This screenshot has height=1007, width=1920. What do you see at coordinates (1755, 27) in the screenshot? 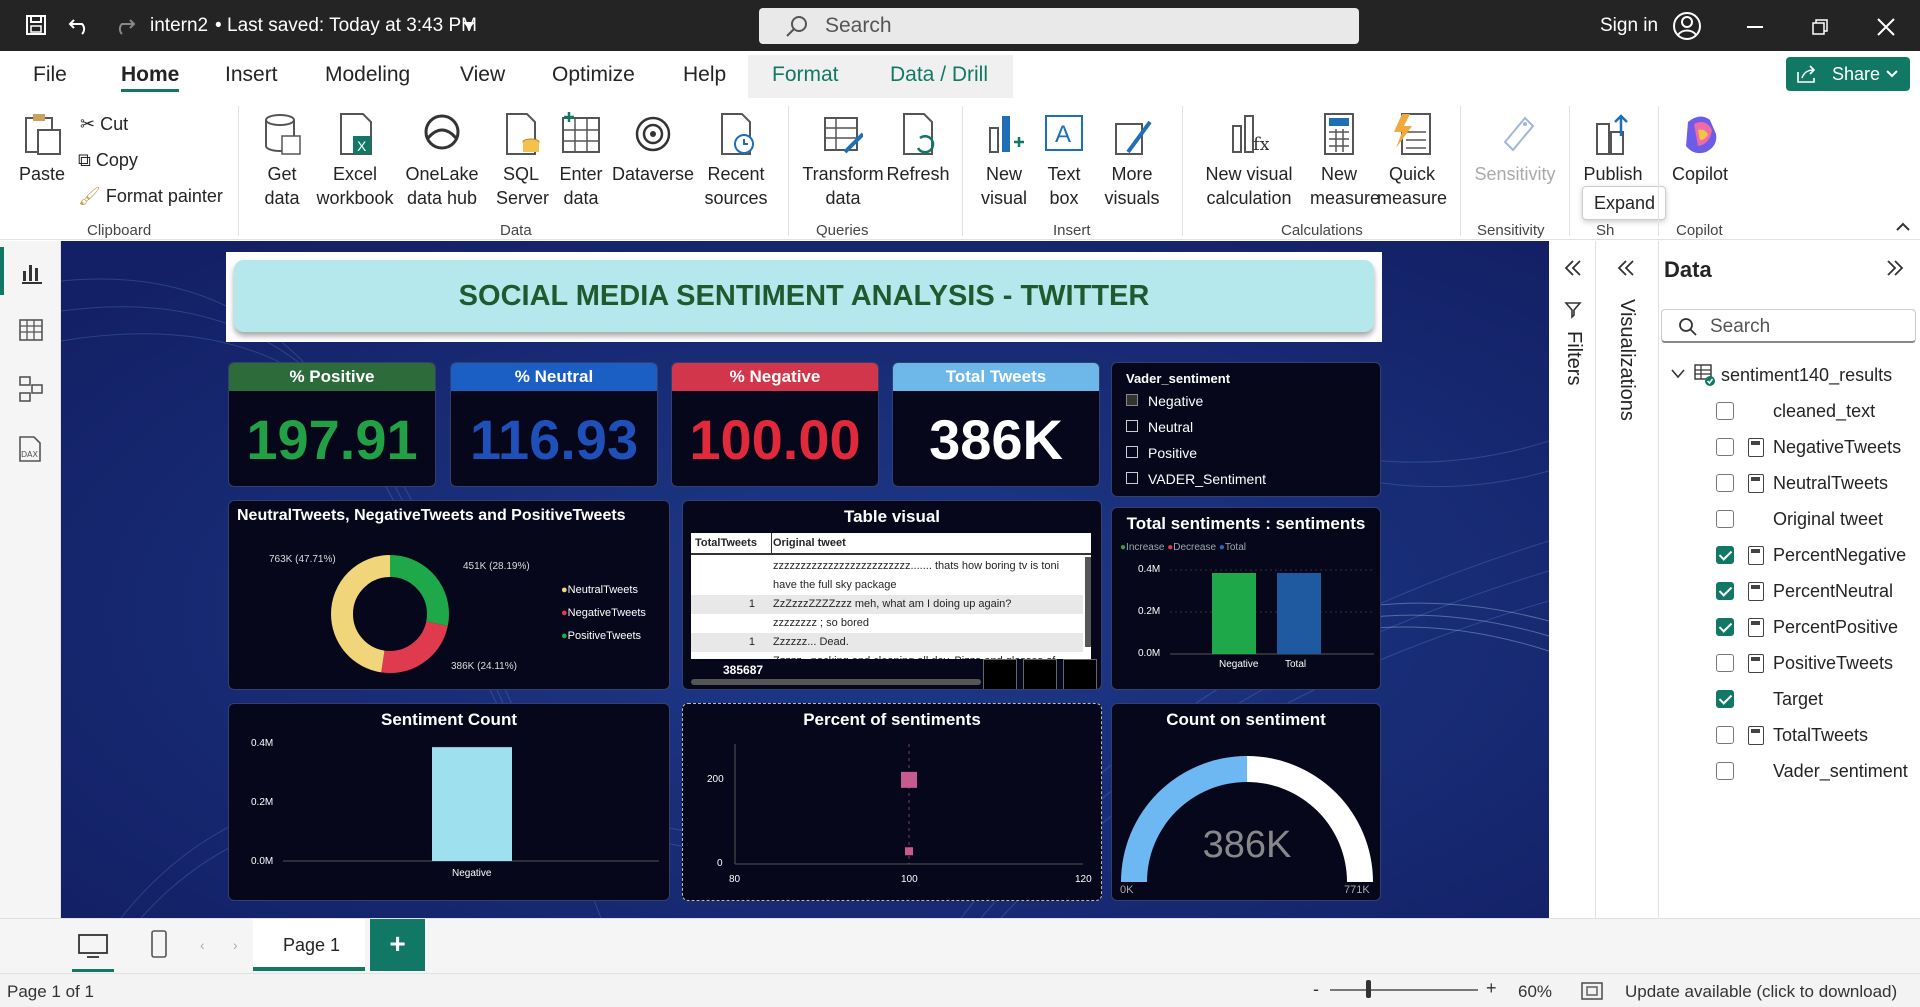
I see `minimize-icon` at bounding box center [1755, 27].